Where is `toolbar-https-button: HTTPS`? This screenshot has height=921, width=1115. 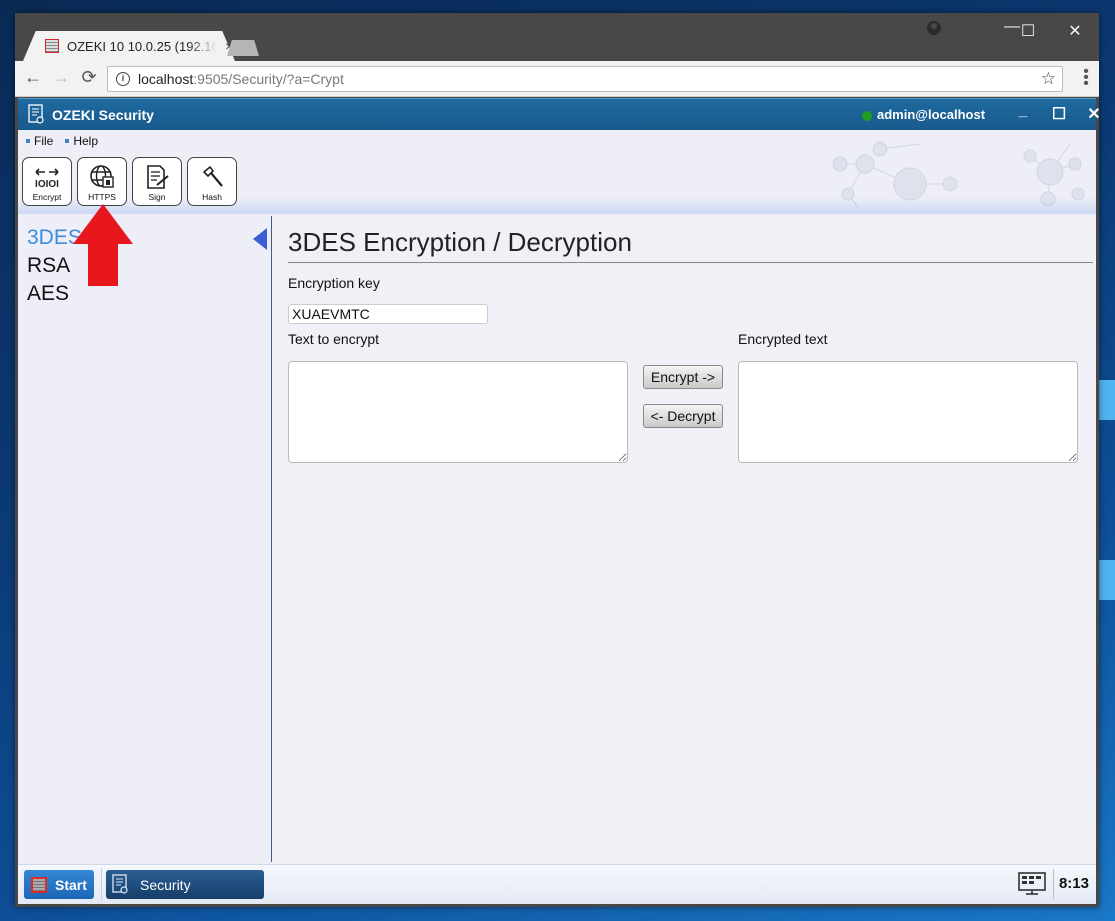 toolbar-https-button: HTTPS is located at coordinates (102, 181).